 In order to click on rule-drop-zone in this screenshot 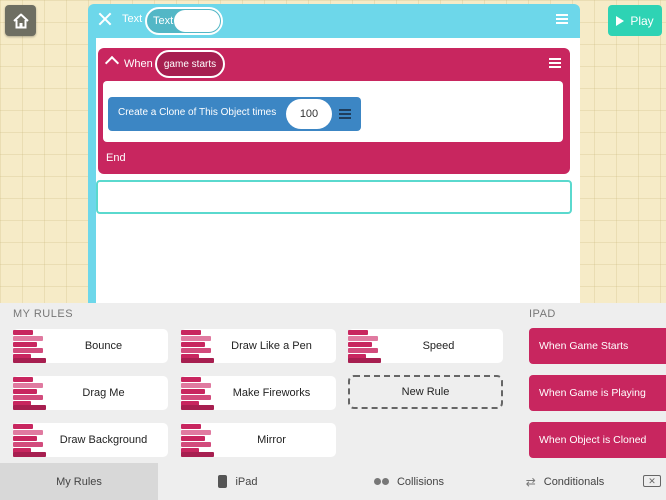, I will do `click(334, 197)`.